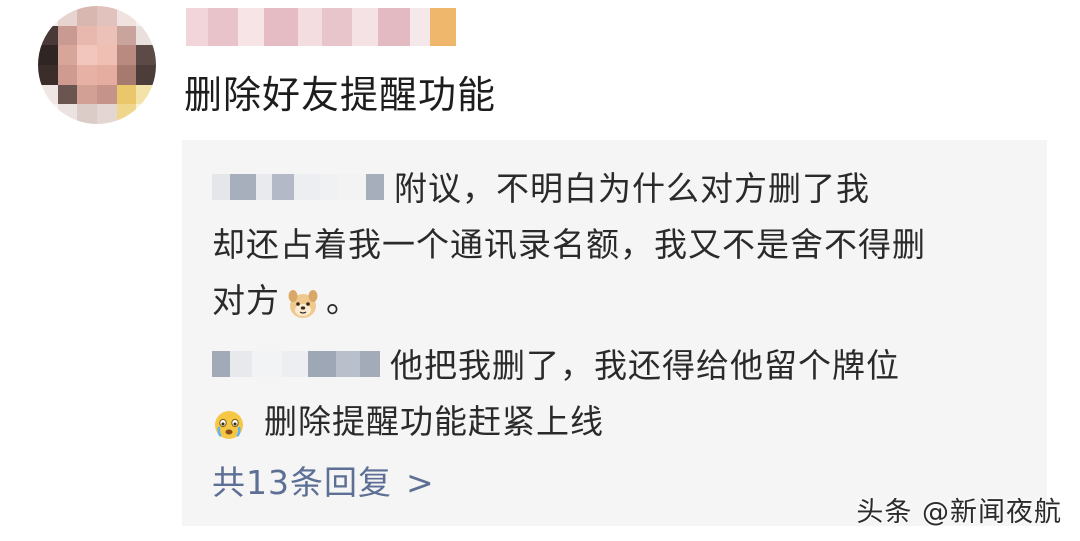  I want to click on view-more-replies-link: 共13条回复 >, so click(323, 483).